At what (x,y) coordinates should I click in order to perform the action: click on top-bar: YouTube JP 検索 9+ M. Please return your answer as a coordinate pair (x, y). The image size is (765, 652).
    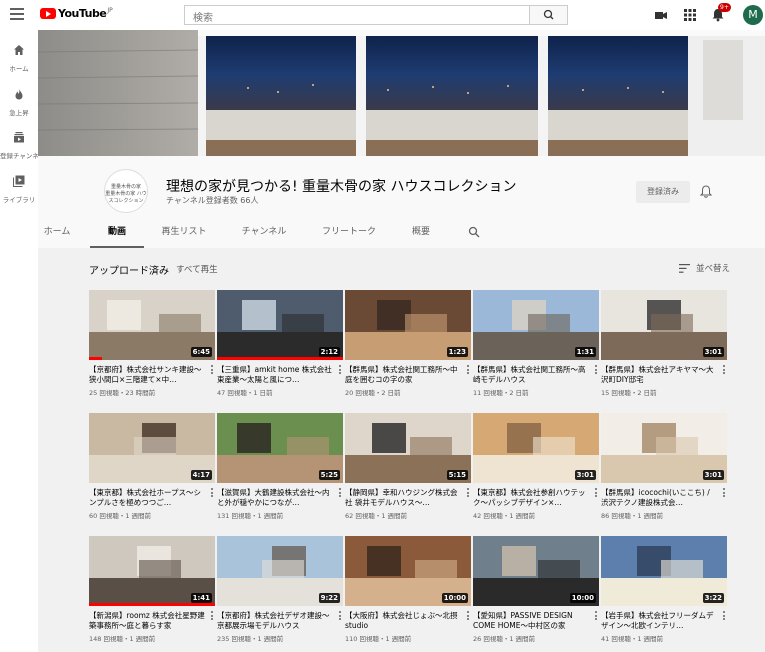
    Looking at the image, I should click on (382, 15).